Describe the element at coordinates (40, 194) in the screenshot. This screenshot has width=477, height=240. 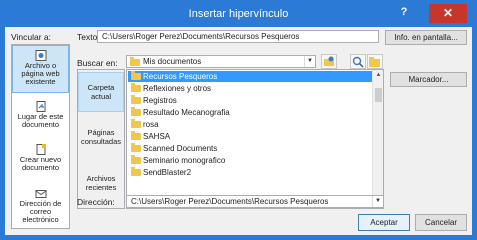
I see `email-icon` at that location.